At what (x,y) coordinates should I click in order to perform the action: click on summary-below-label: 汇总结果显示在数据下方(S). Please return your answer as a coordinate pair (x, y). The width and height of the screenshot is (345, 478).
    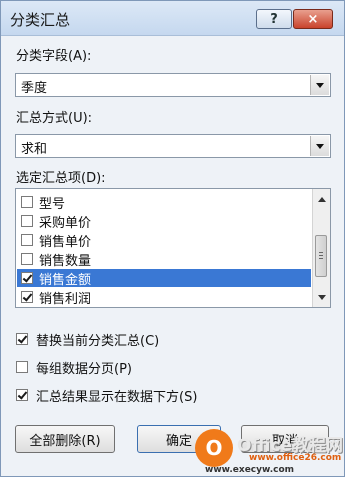
    Looking at the image, I should click on (117, 397).